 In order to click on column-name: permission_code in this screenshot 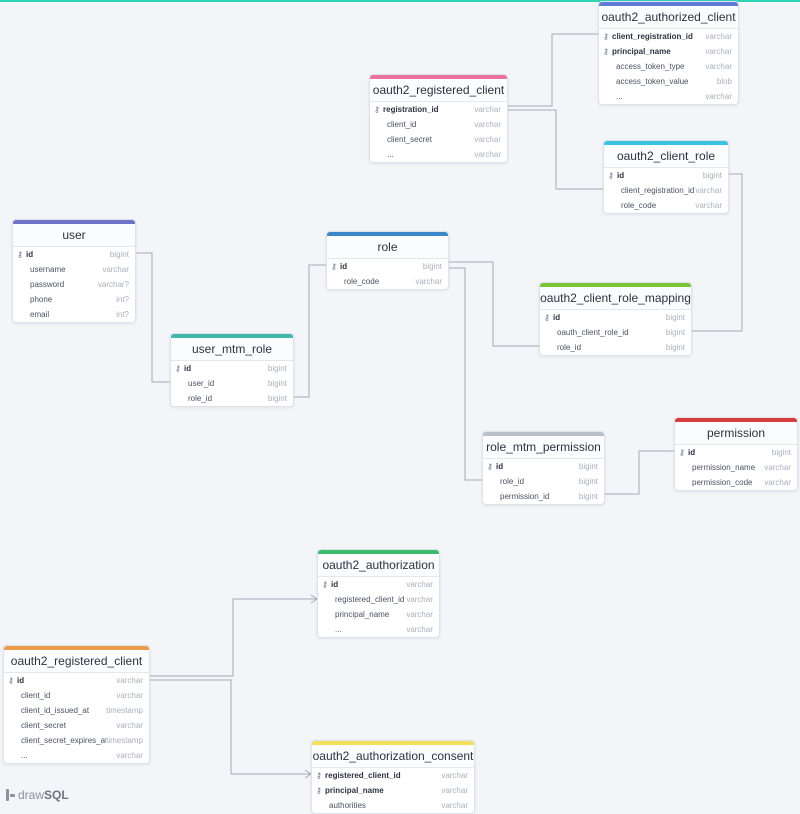, I will do `click(722, 482)`.